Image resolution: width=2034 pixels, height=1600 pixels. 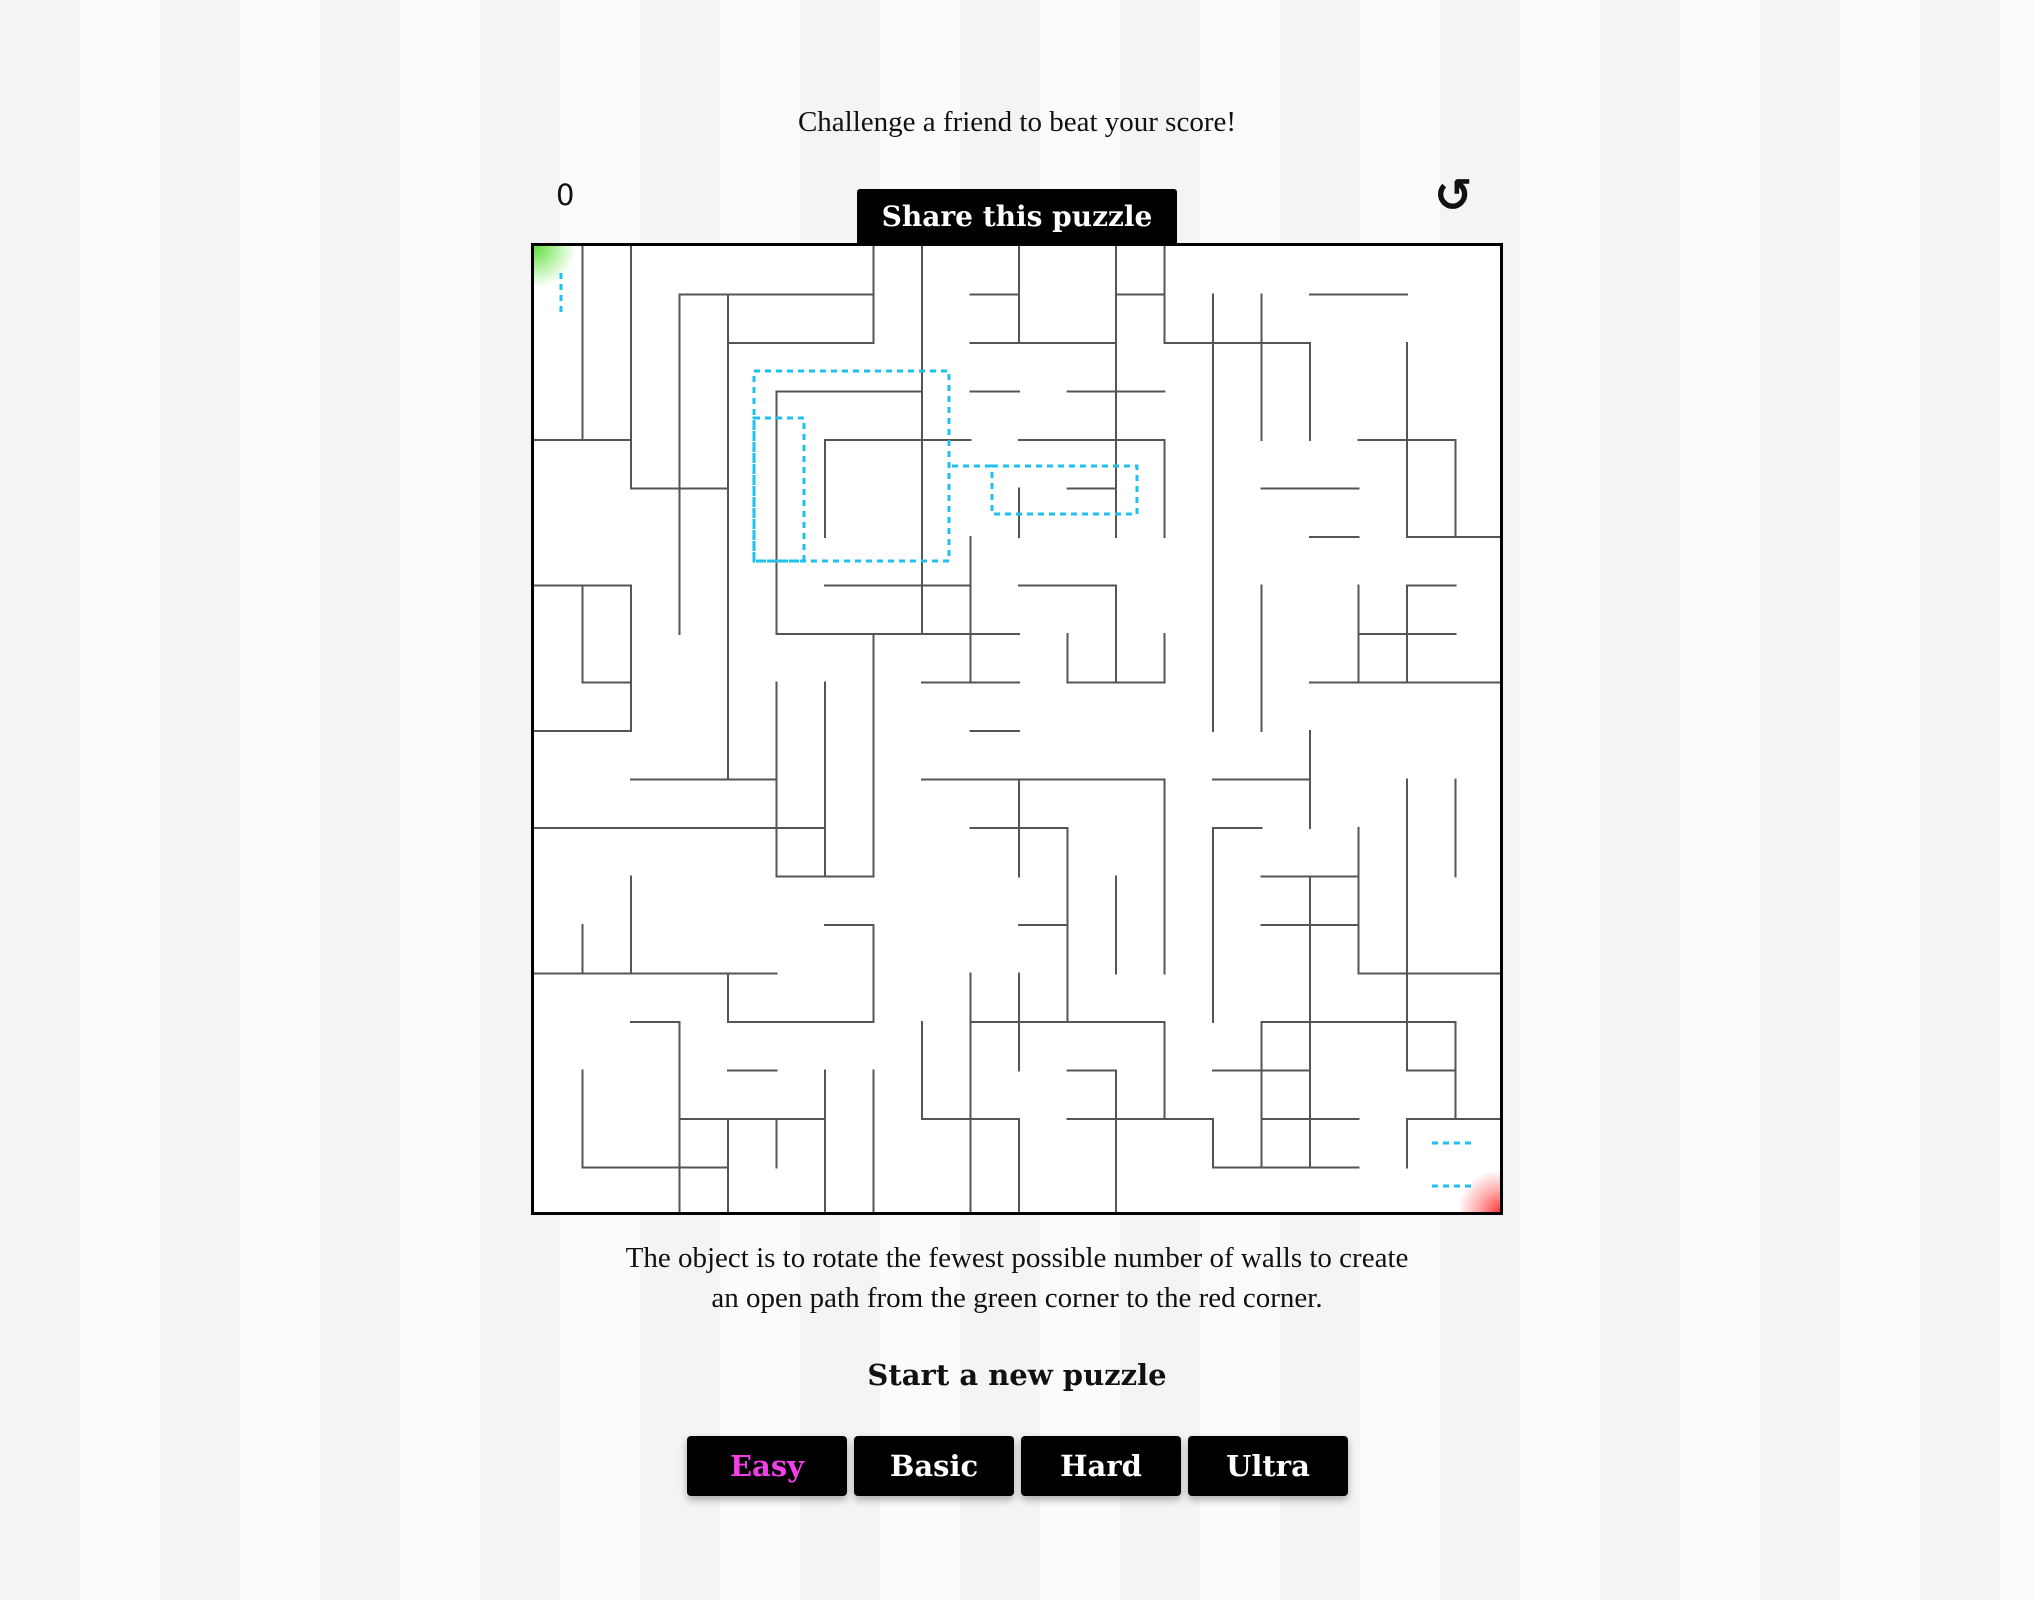 I want to click on basic-button: Basic, so click(x=934, y=1466).